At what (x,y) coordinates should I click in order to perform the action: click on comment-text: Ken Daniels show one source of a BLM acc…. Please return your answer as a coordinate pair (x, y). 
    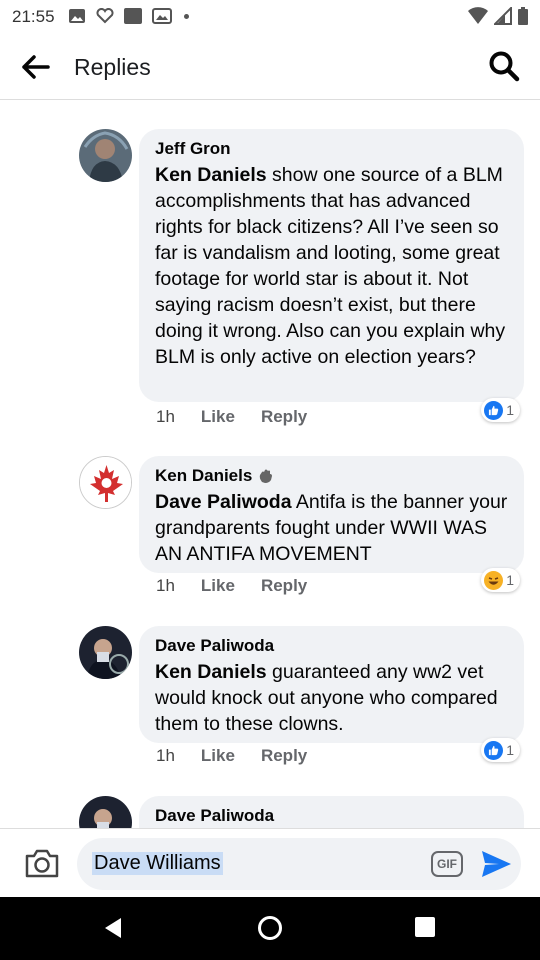
    Looking at the image, I should click on (331, 266).